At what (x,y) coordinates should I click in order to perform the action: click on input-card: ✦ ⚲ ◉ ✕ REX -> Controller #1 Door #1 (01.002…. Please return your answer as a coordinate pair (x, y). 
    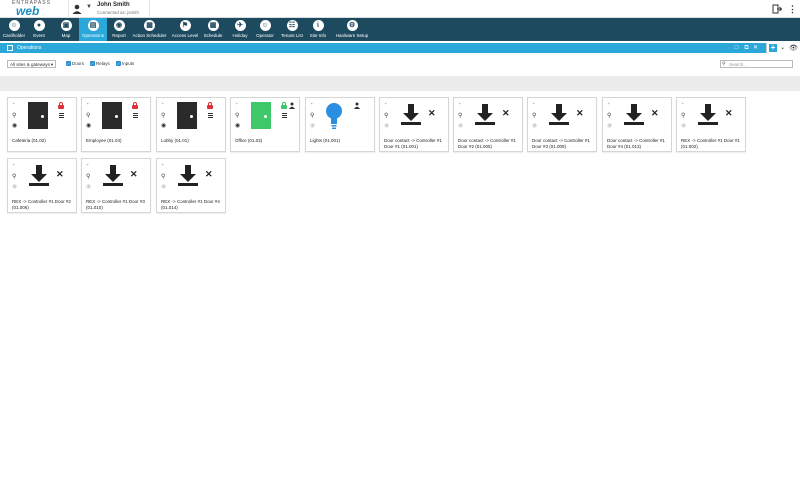
    Looking at the image, I should click on (711, 124).